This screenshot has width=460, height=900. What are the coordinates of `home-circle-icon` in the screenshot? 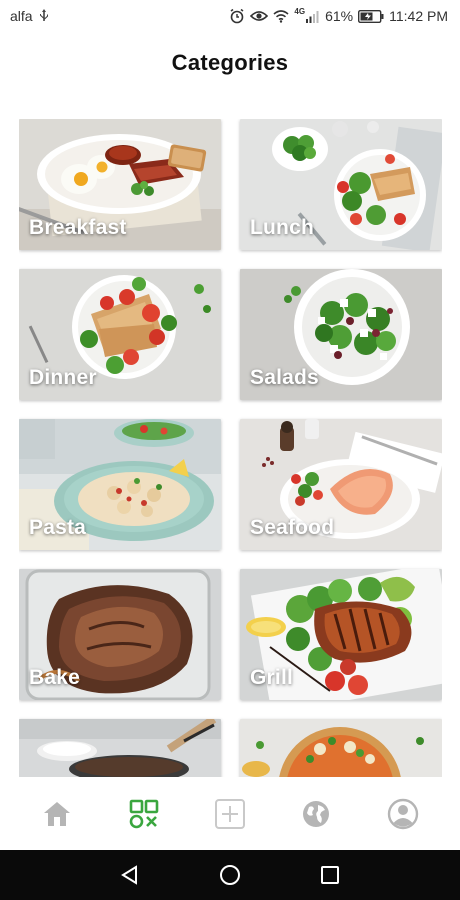 It's located at (230, 875).